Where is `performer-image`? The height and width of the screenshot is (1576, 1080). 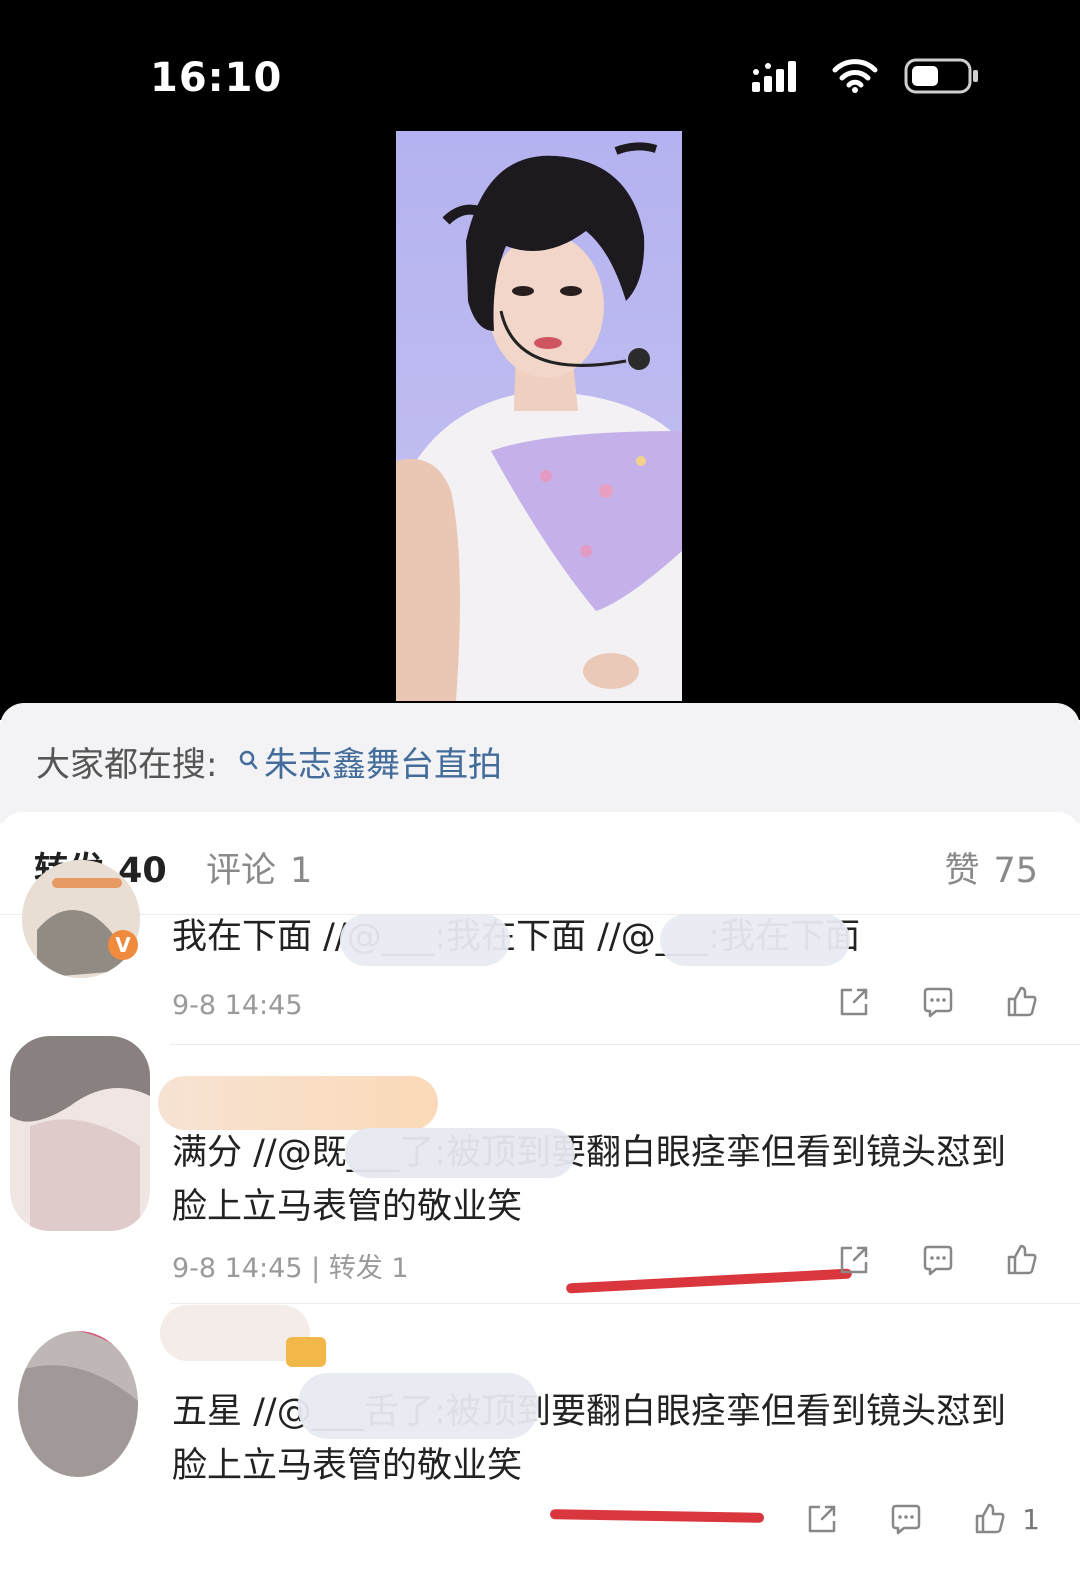
performer-image is located at coordinates (539, 416).